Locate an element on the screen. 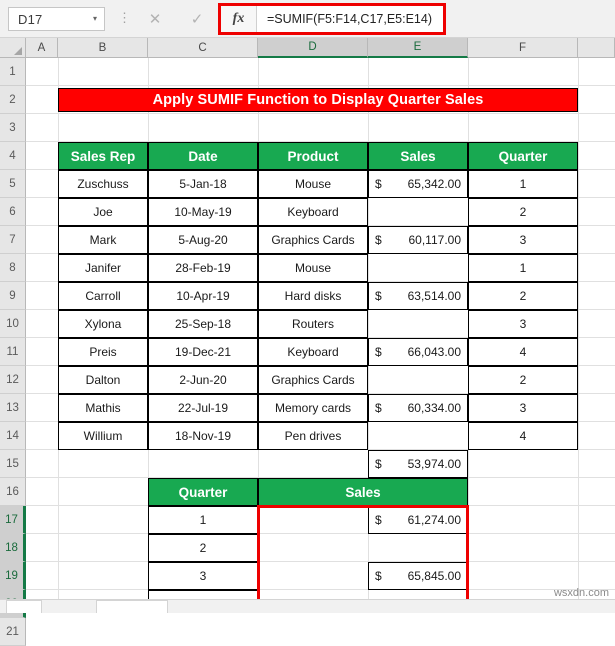  cell-sales-rep: Zuschuss is located at coordinates (103, 184).